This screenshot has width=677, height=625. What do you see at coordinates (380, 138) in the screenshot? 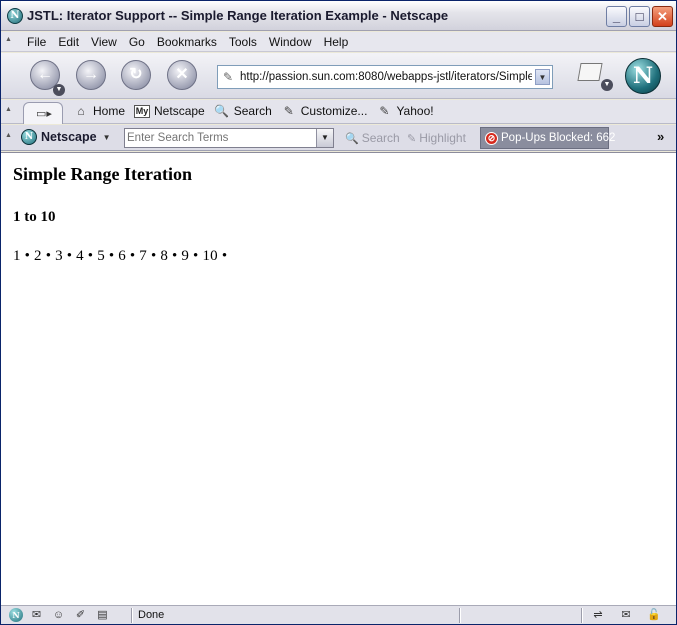
I see `search-action-label: Search` at bounding box center [380, 138].